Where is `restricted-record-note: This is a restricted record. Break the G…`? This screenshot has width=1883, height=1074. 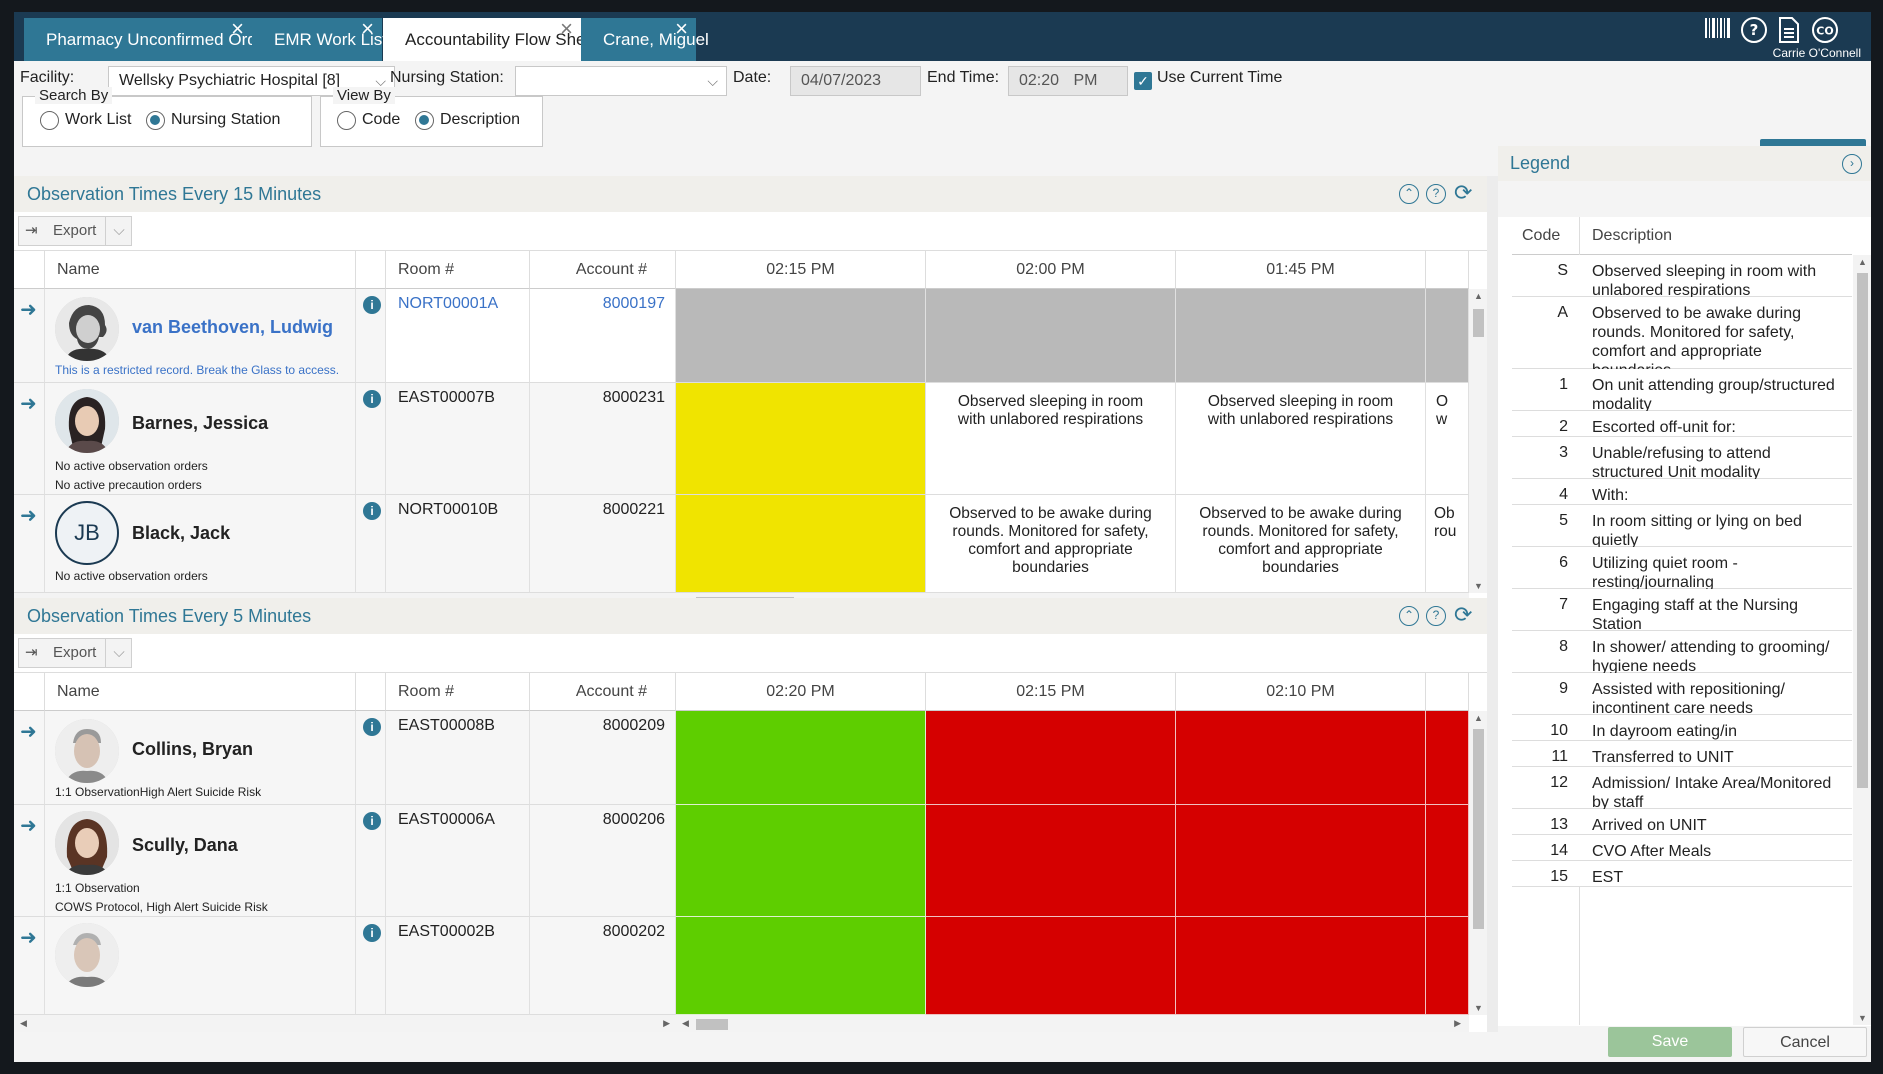 restricted-record-note: This is a restricted record. Break the G… is located at coordinates (197, 370).